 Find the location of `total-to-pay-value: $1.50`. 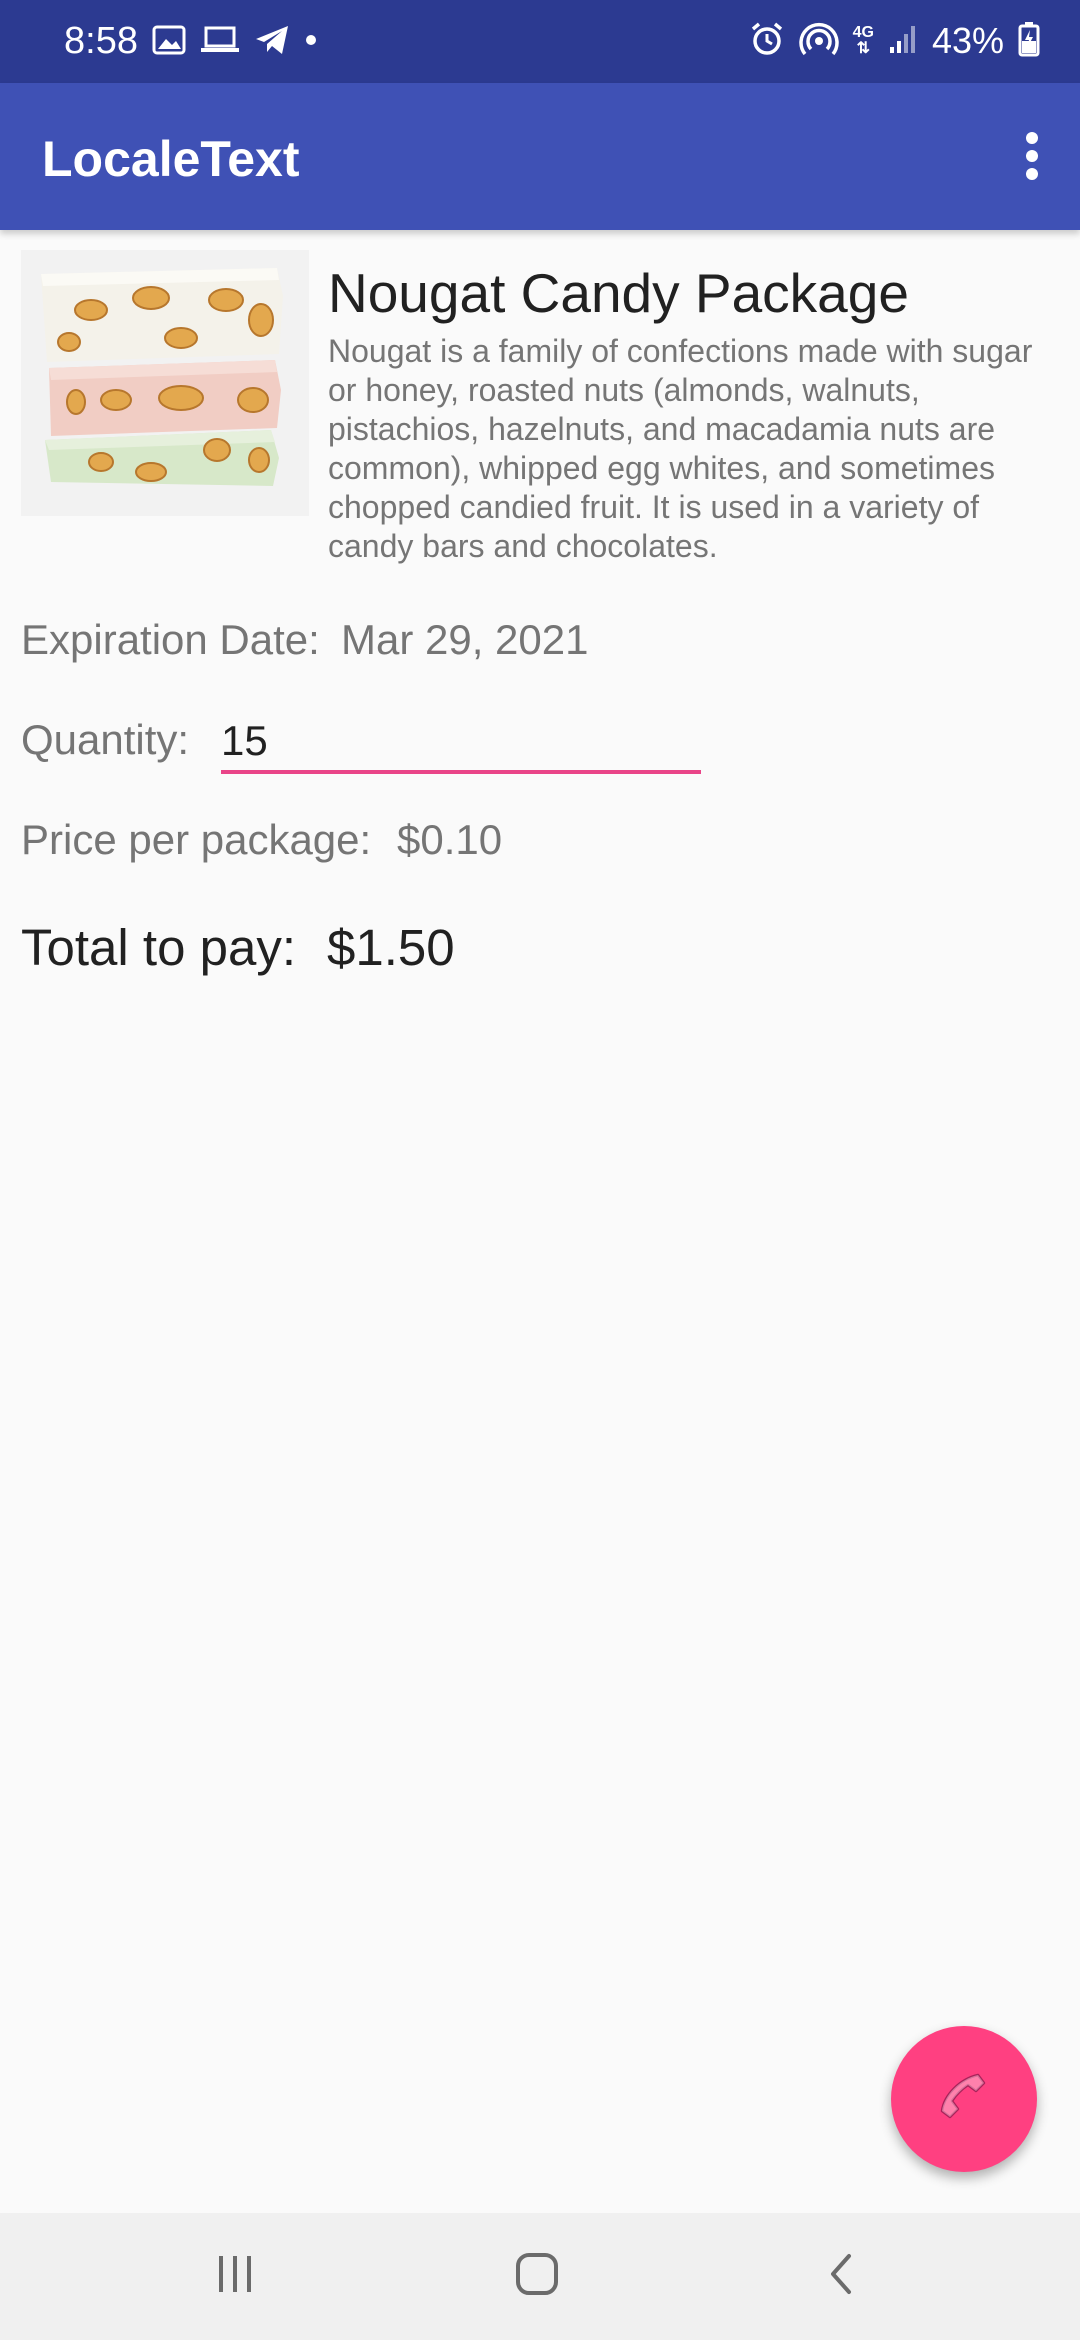

total-to-pay-value: $1.50 is located at coordinates (391, 947).